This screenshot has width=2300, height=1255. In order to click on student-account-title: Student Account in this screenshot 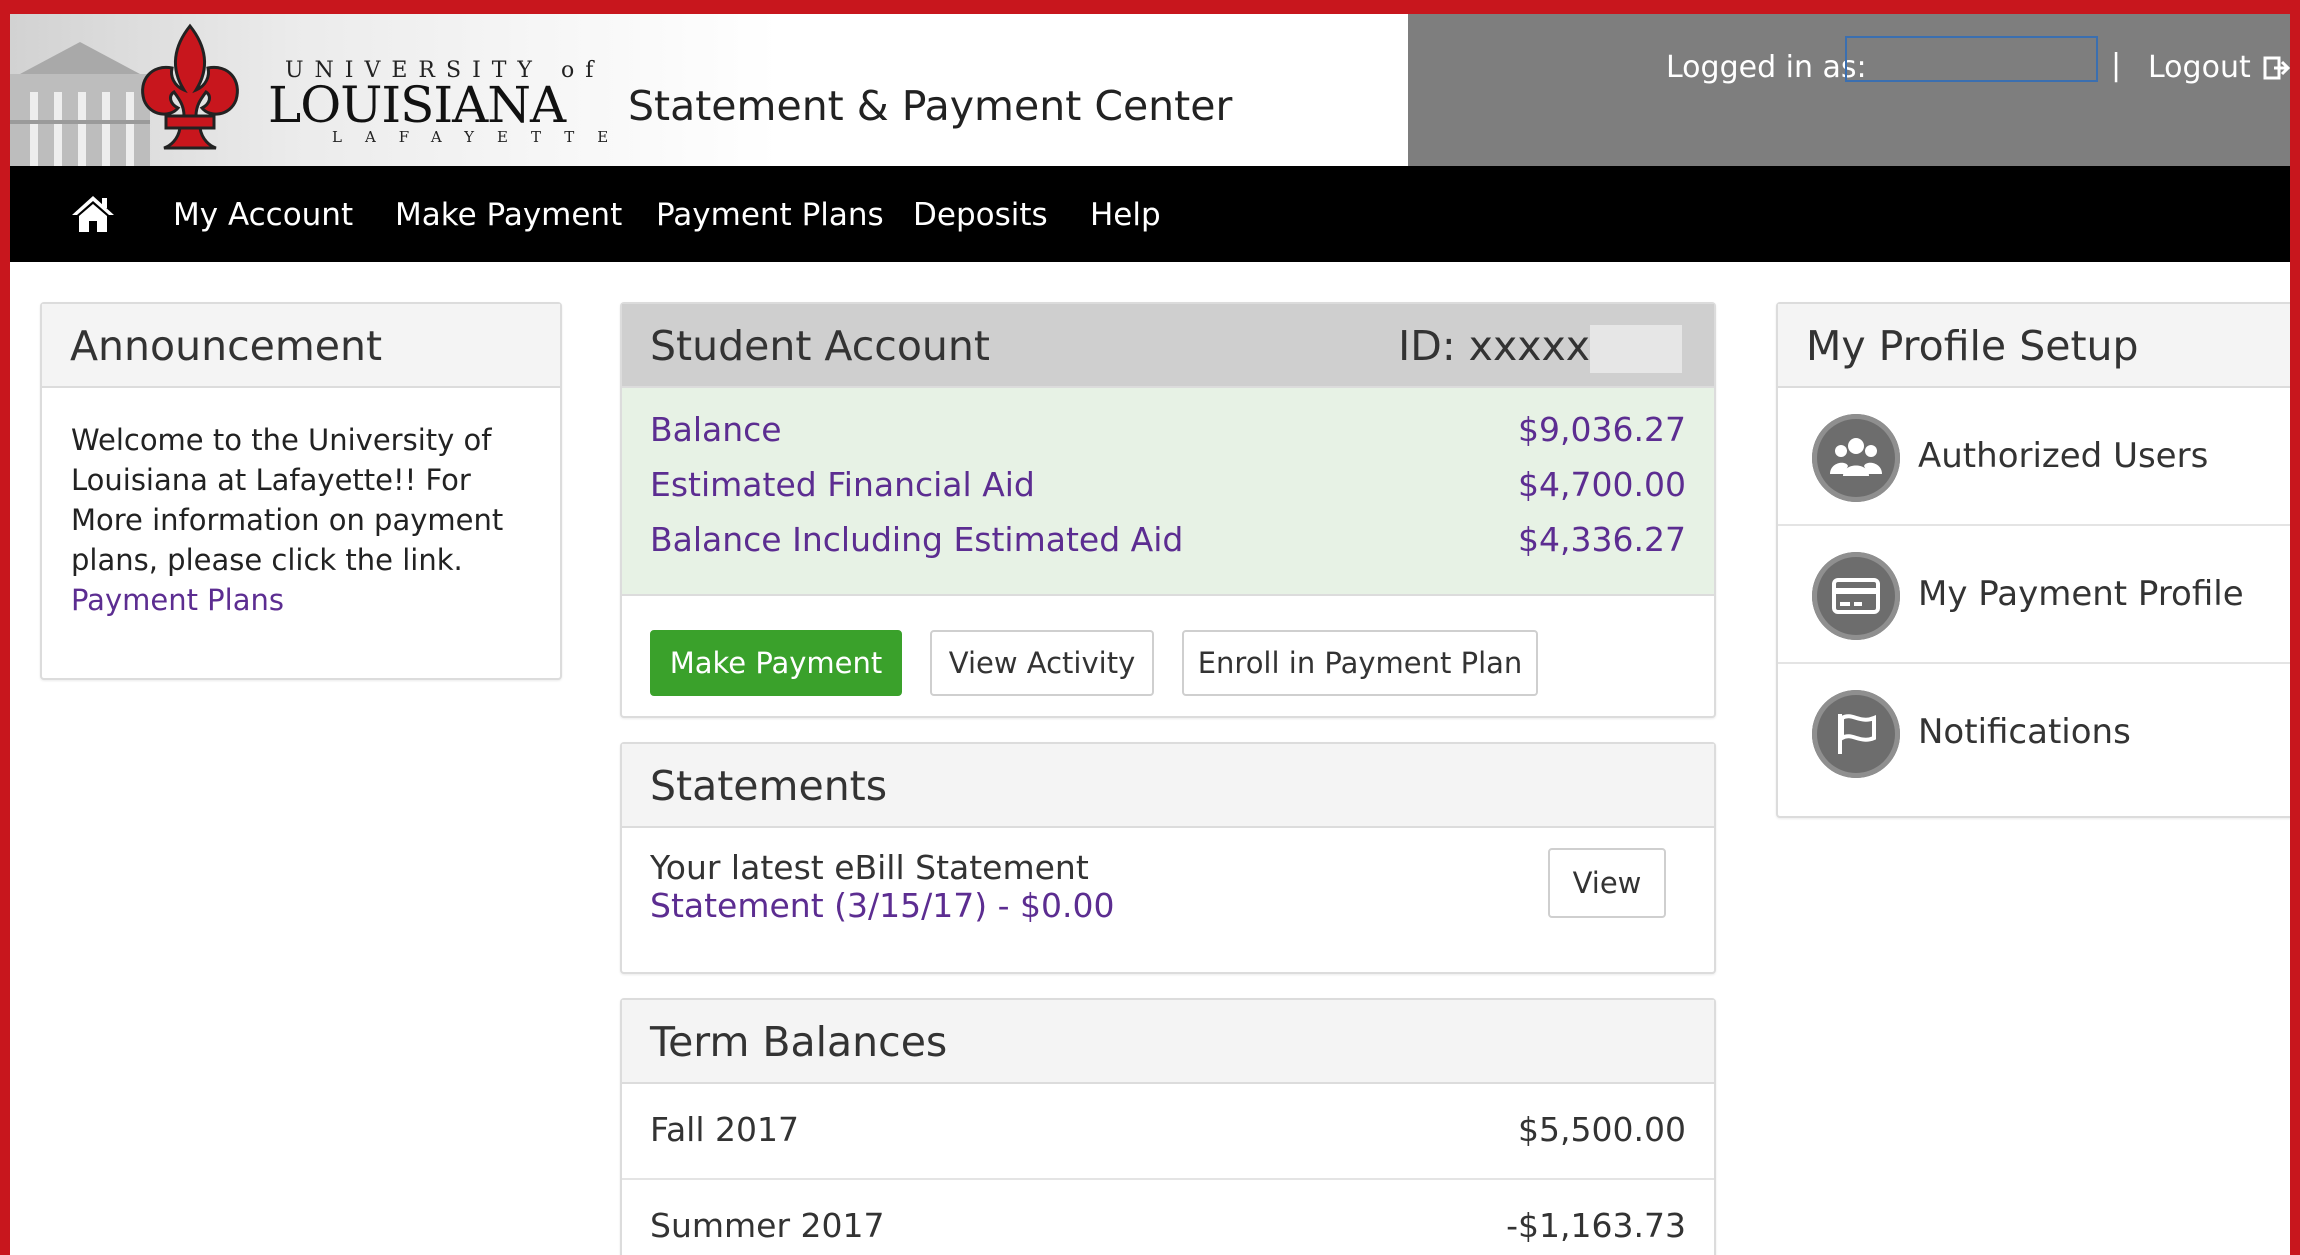, I will do `click(820, 346)`.